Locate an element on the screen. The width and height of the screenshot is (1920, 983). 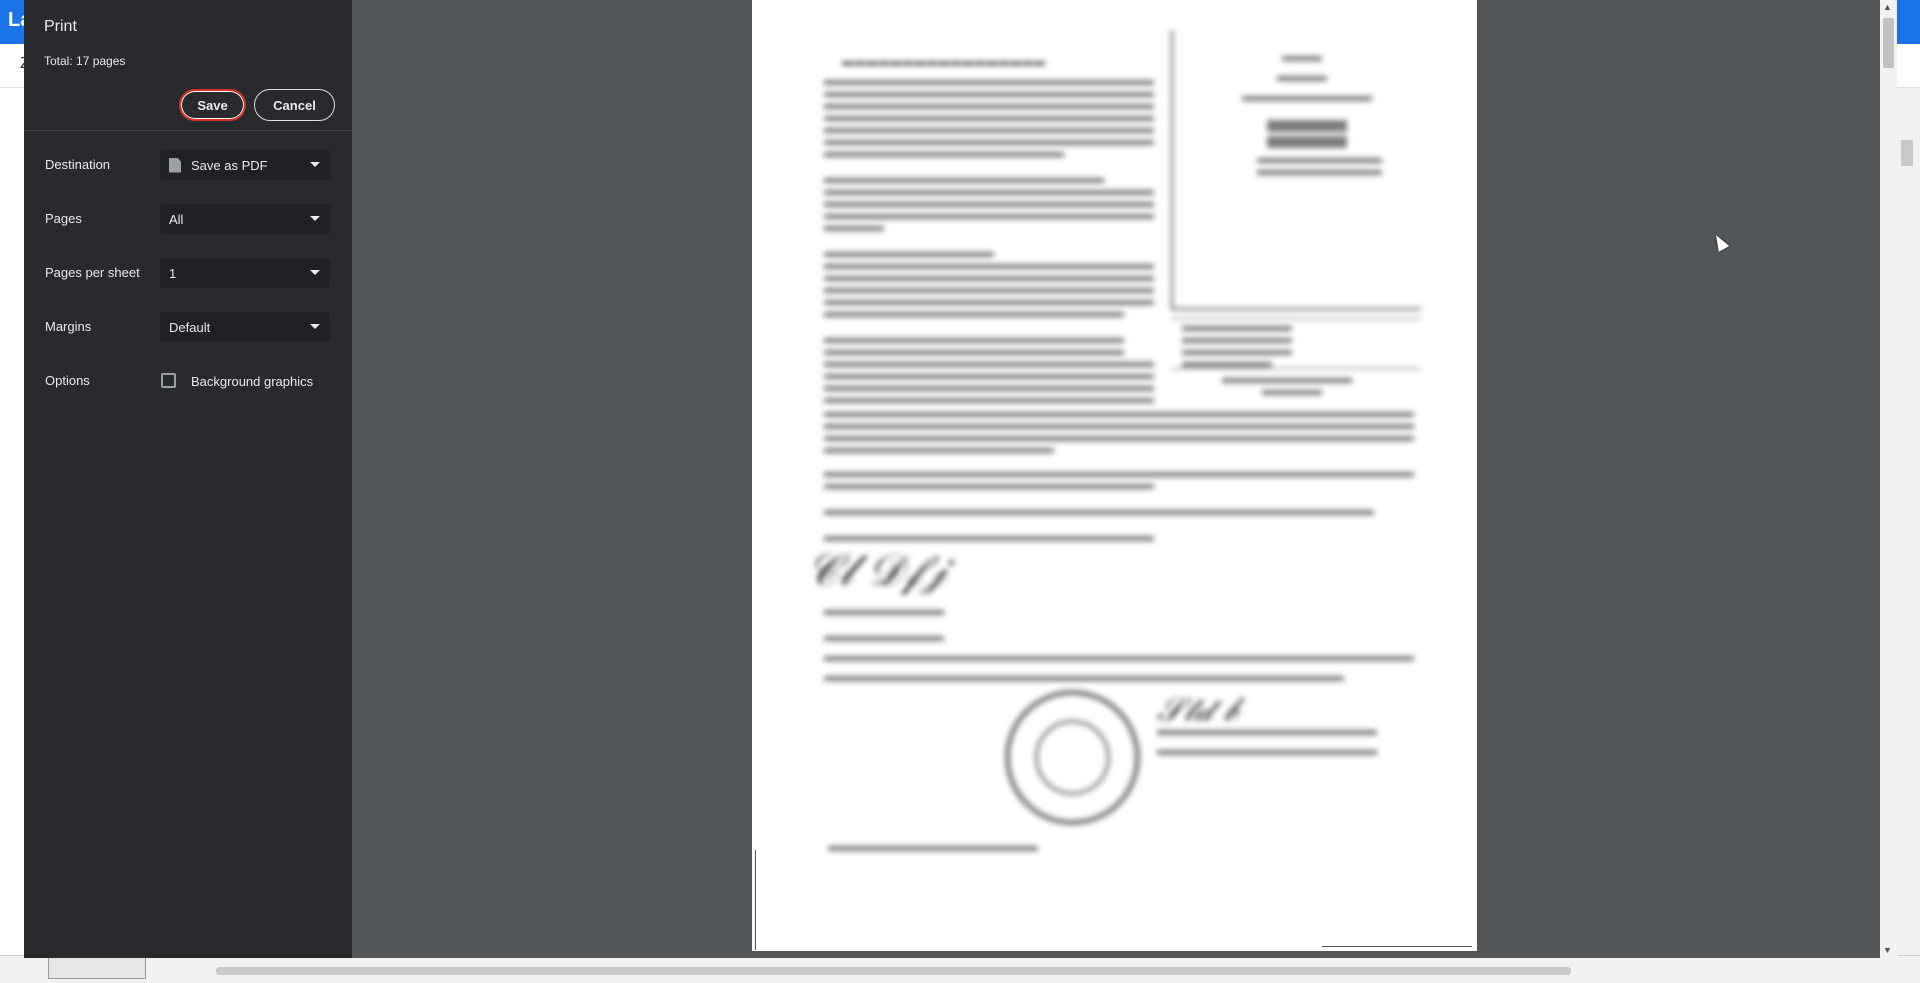
scroll-up-icon: ▲ is located at coordinates (1887, 7).